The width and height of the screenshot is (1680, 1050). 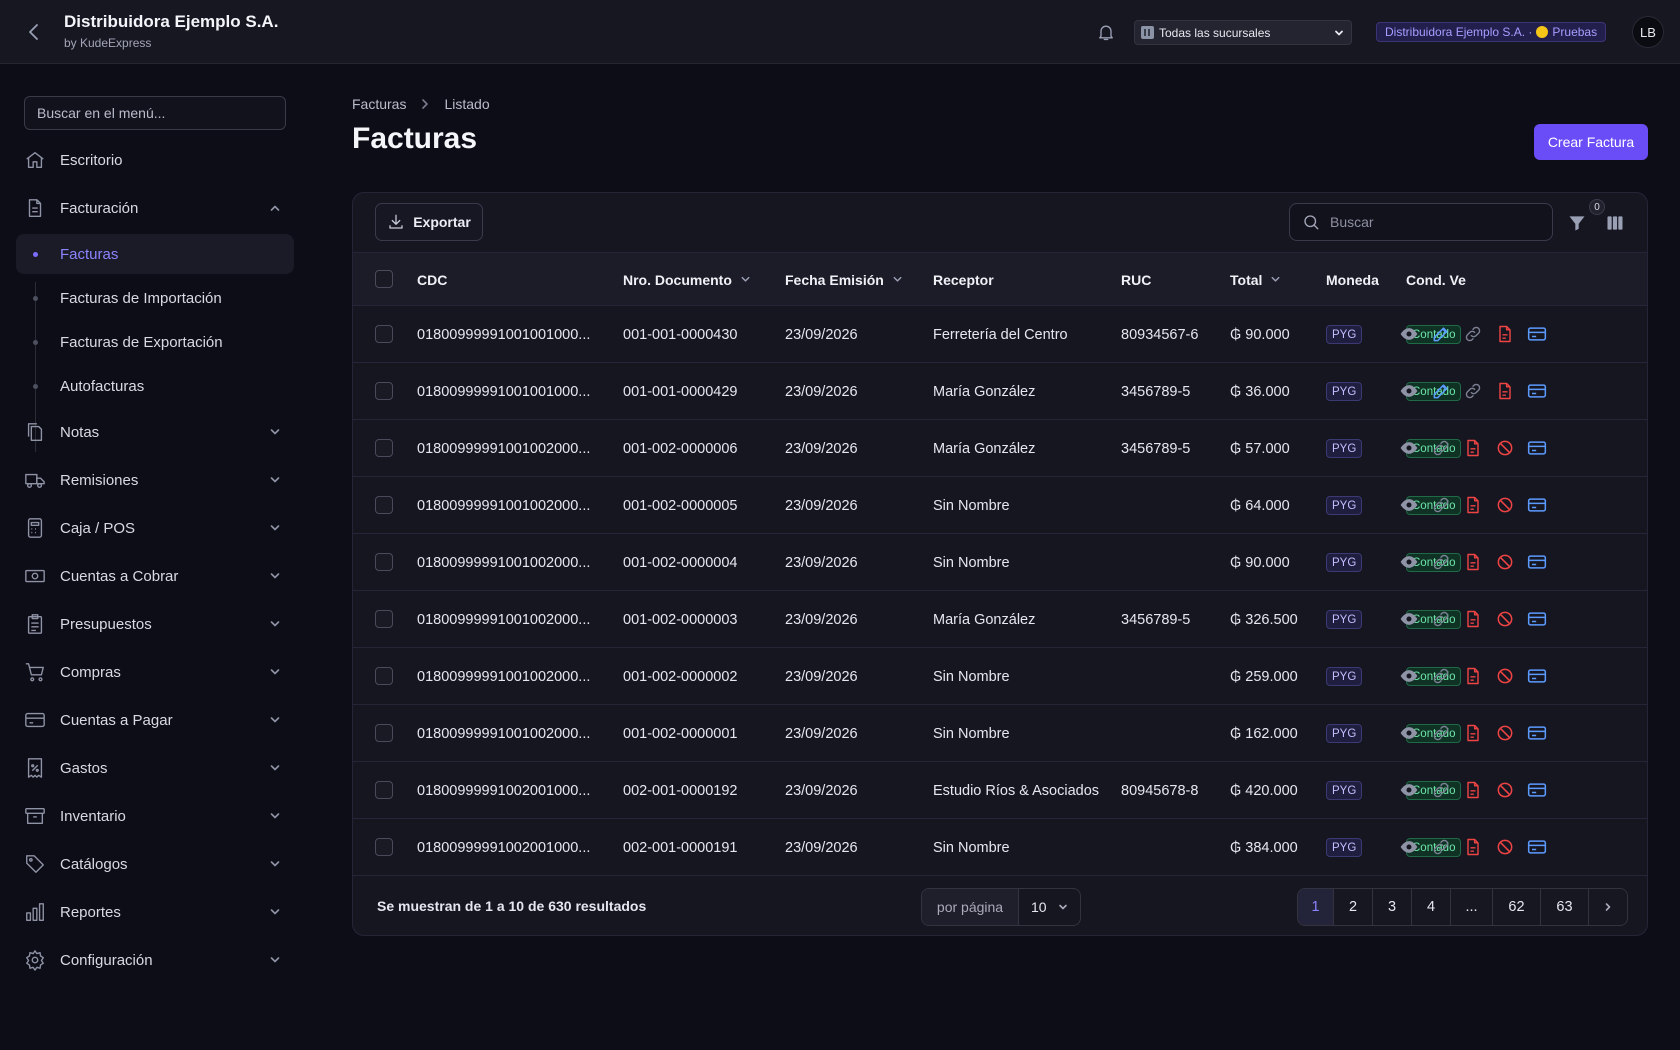 I want to click on table-search, so click(x=1421, y=222).